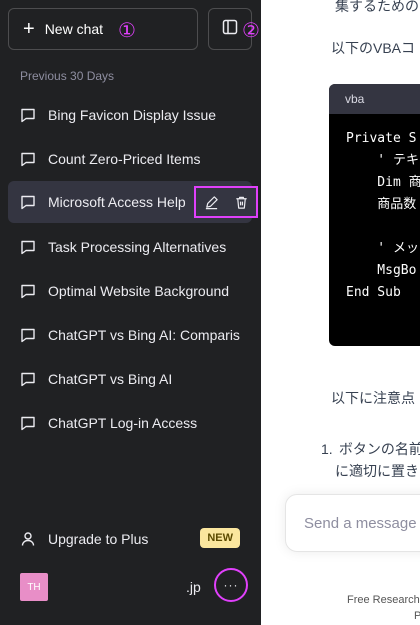 Image resolution: width=420 pixels, height=625 pixels. Describe the element at coordinates (220, 538) in the screenshot. I see `new-badge: NEW` at that location.